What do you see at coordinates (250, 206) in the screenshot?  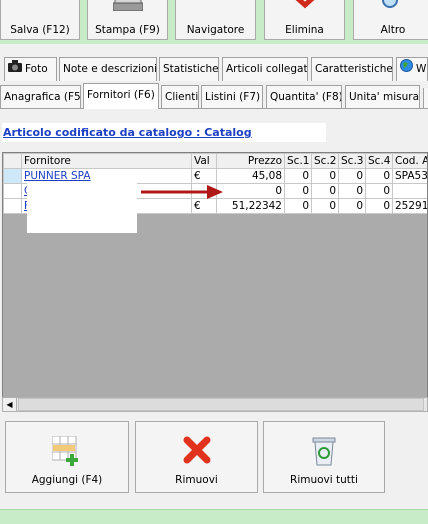 I see `cell-price: 51,22342` at bounding box center [250, 206].